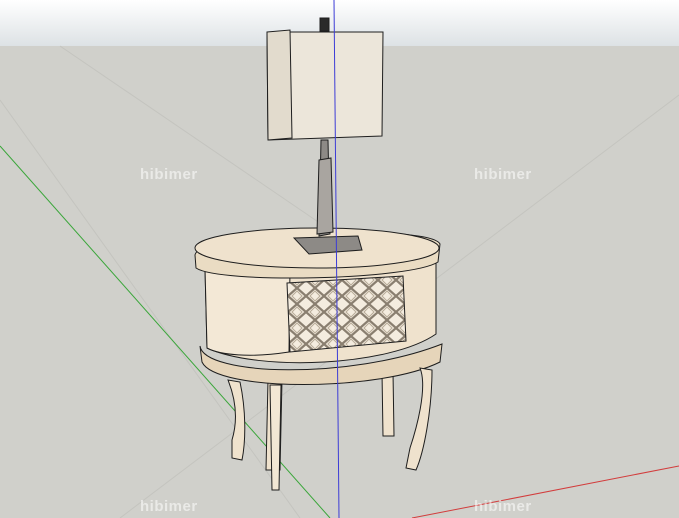  I want to click on watermark-4: hibimer, so click(503, 506).